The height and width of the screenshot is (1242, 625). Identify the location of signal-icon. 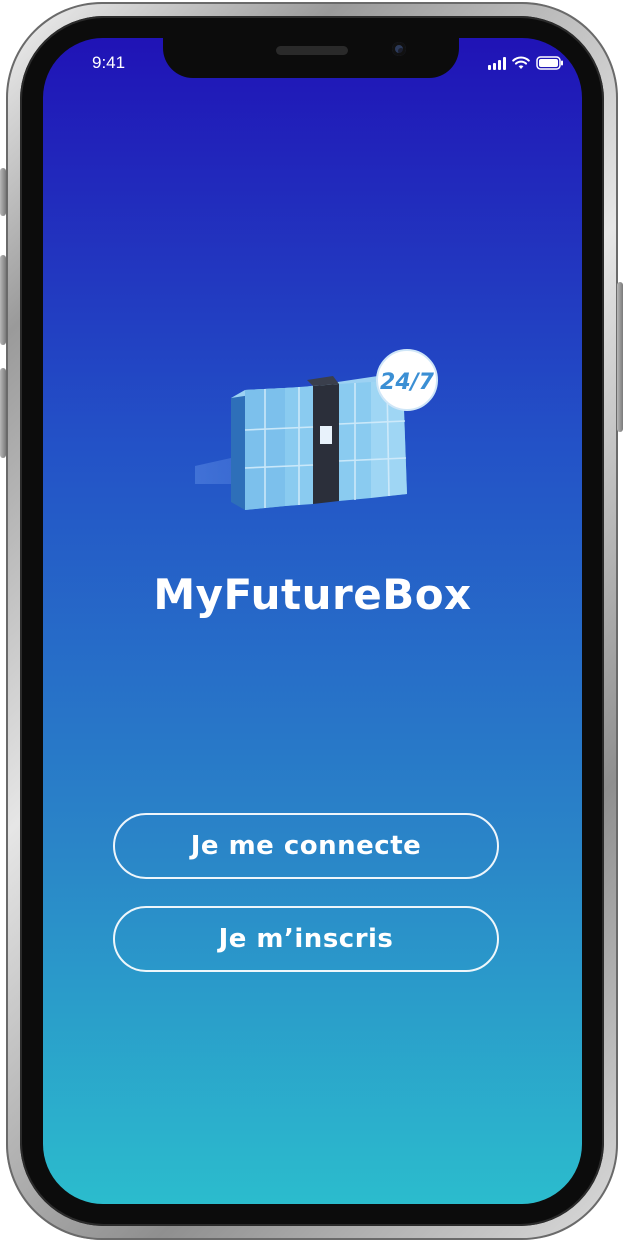
(497, 63).